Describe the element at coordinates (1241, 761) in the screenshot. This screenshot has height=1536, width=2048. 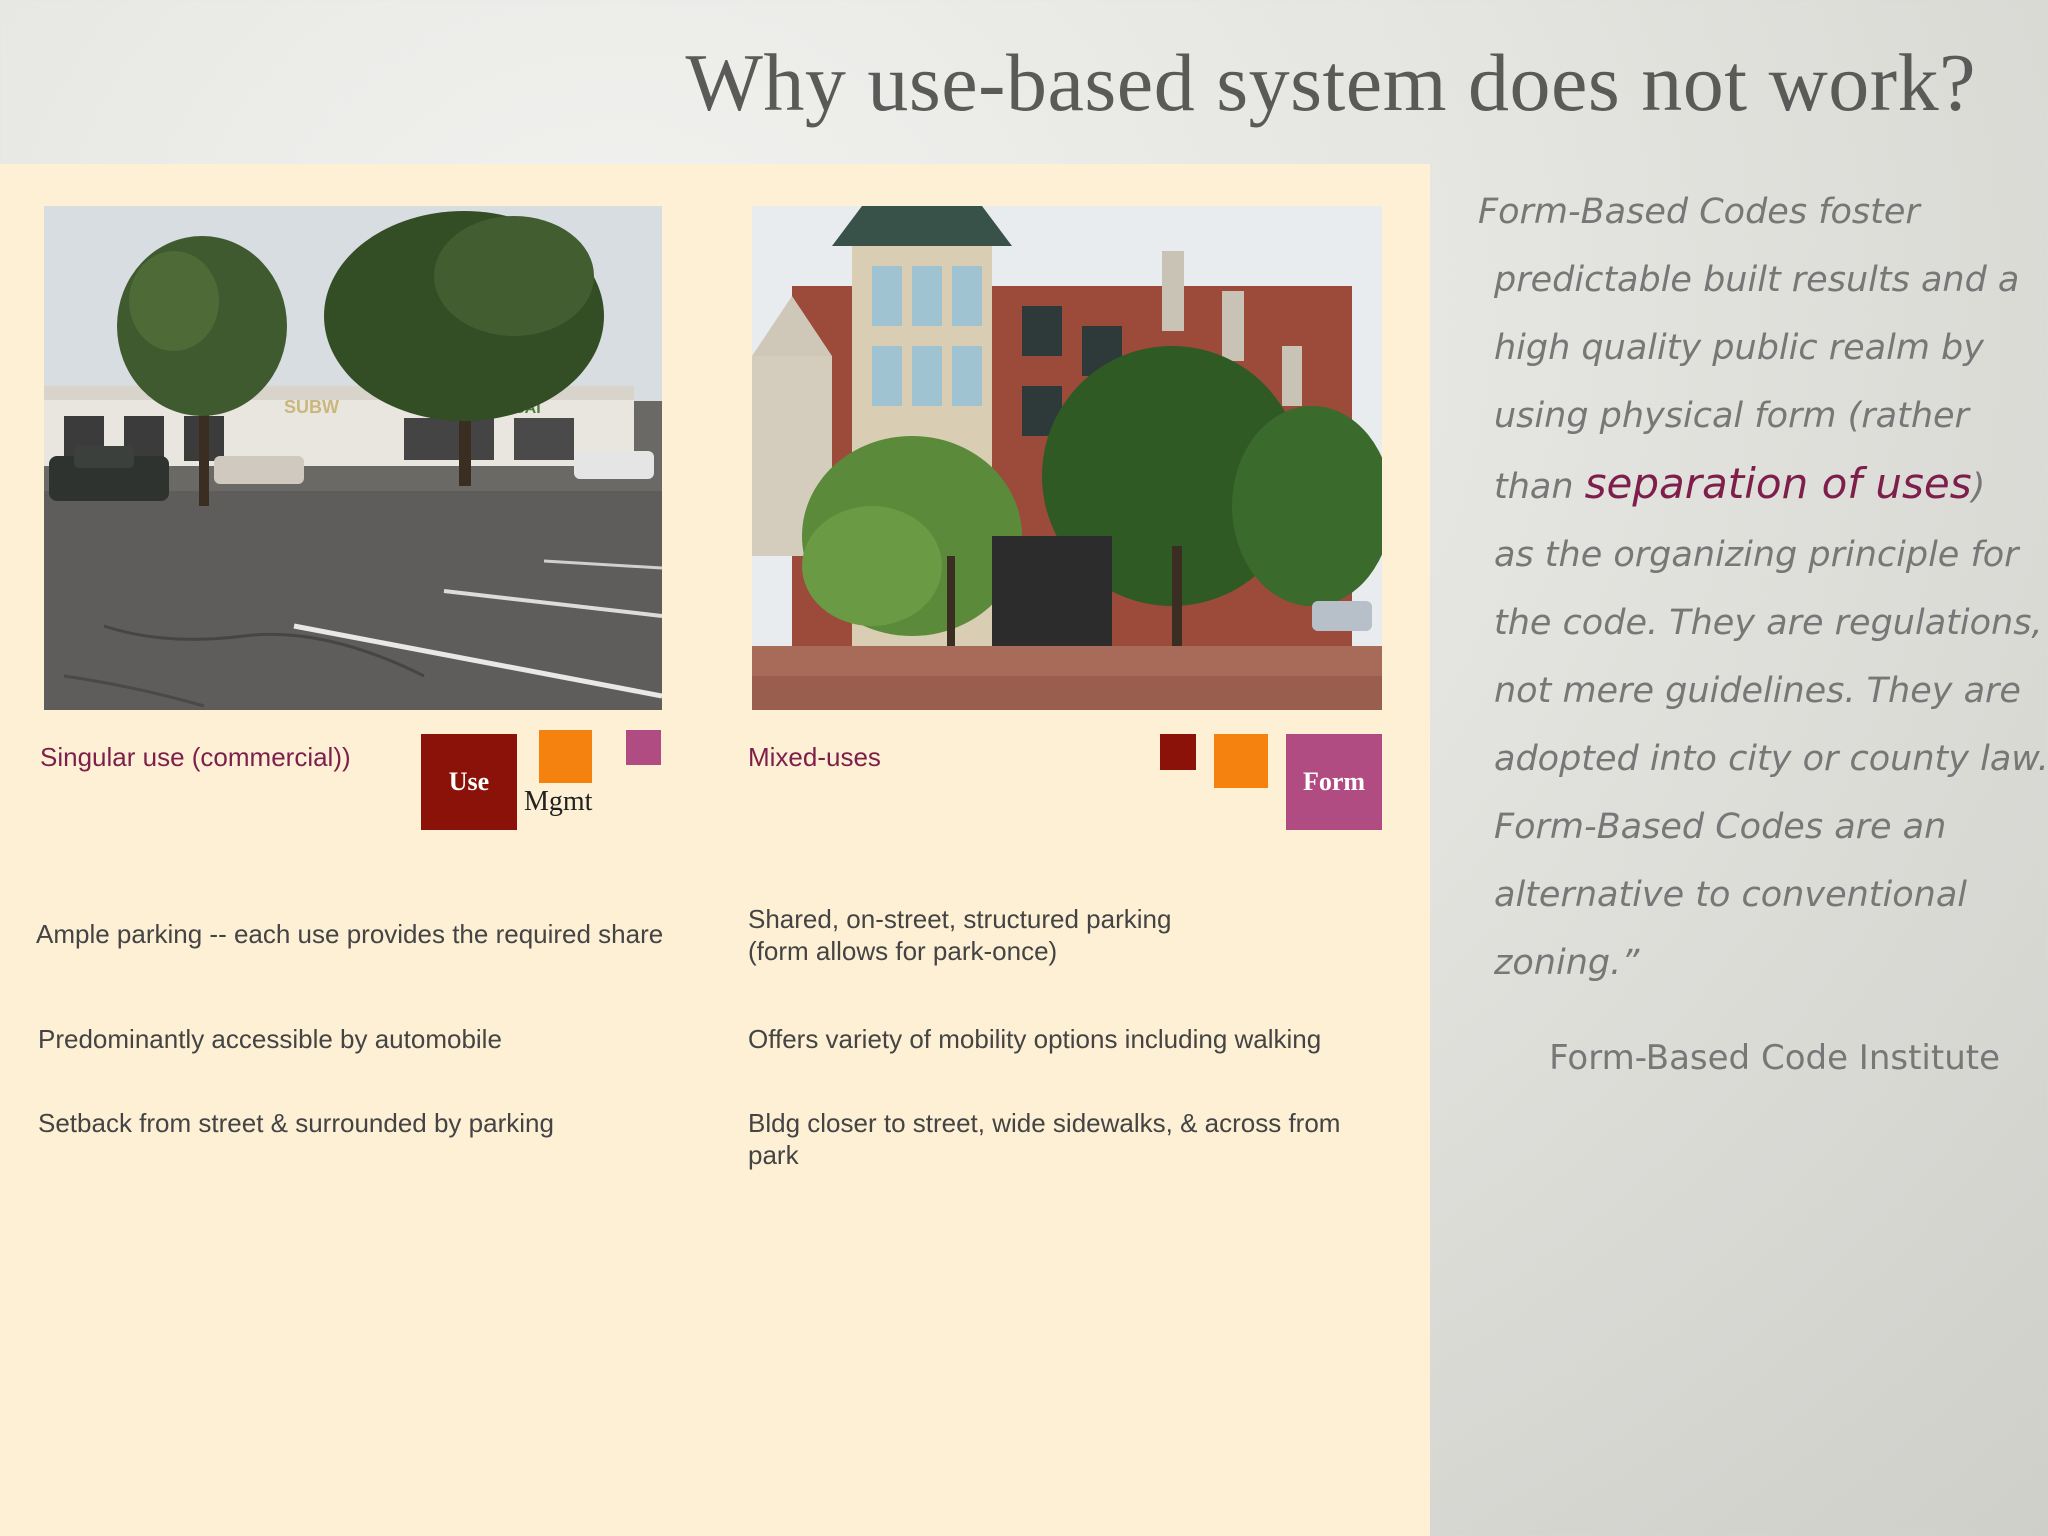
I see `mgmt-square` at that location.